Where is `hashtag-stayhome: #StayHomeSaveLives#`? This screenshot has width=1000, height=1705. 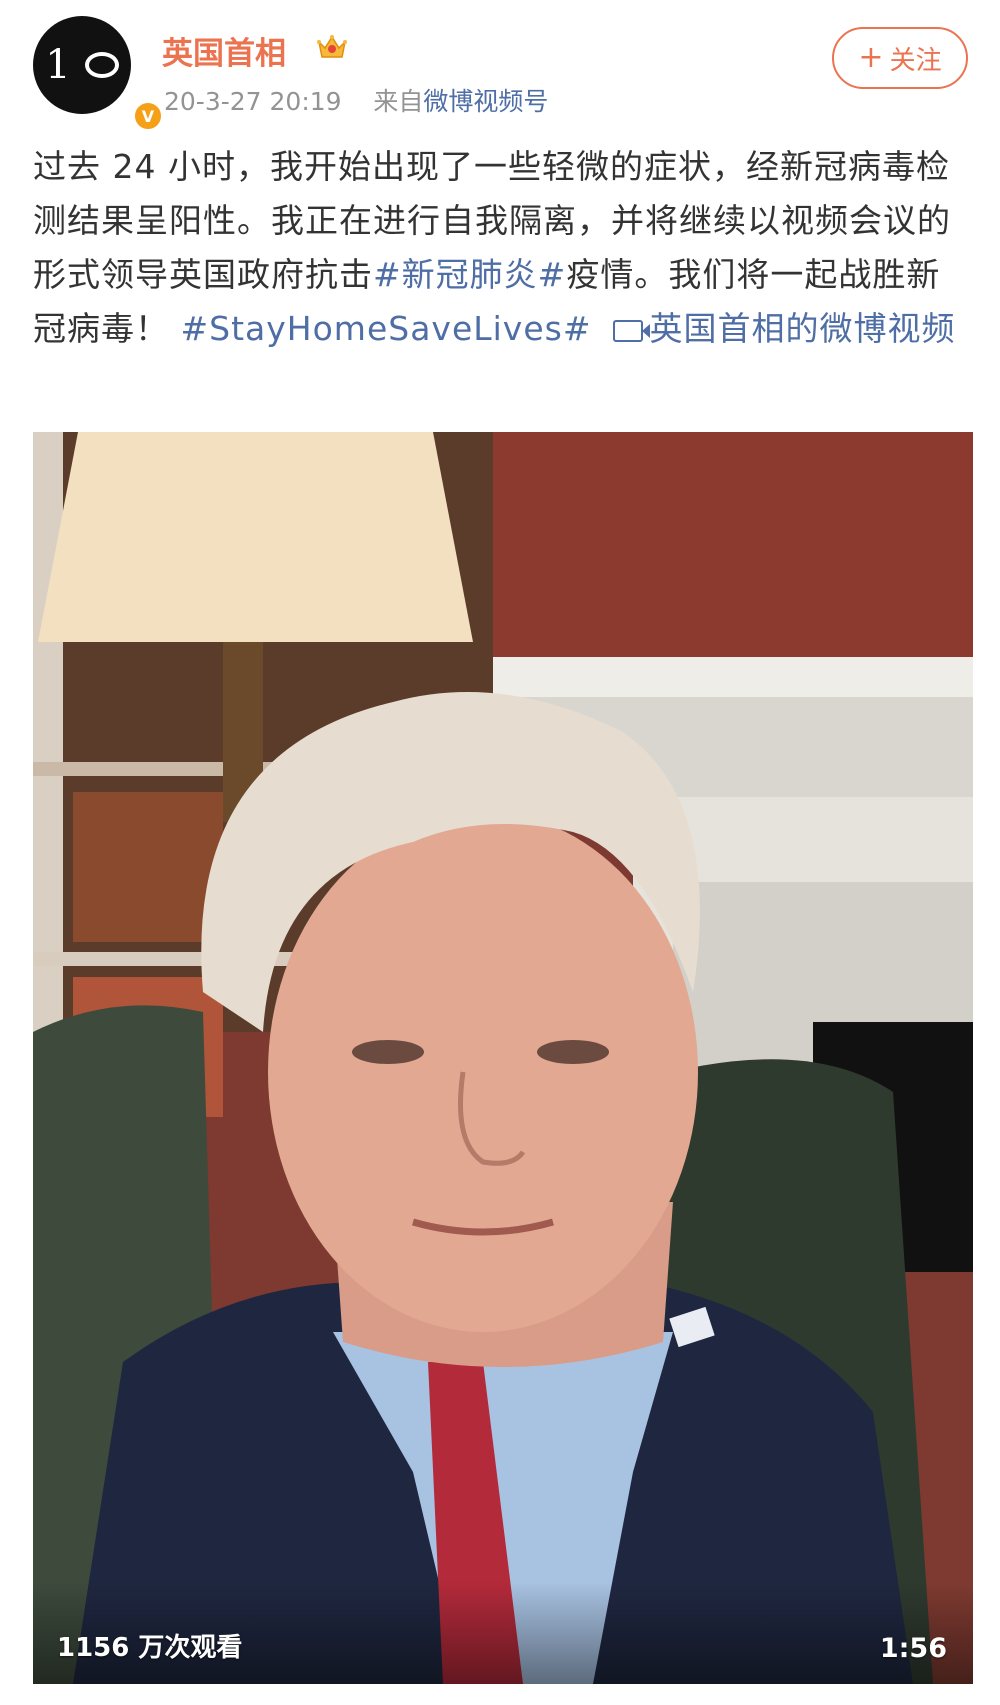 hashtag-stayhome: #StayHomeSaveLives# is located at coordinates (386, 328).